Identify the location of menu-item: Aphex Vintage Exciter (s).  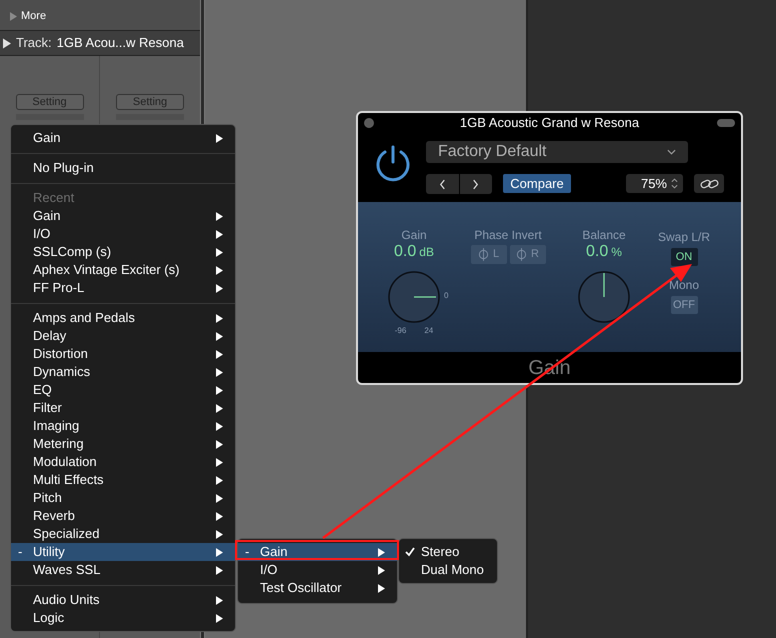
(123, 270).